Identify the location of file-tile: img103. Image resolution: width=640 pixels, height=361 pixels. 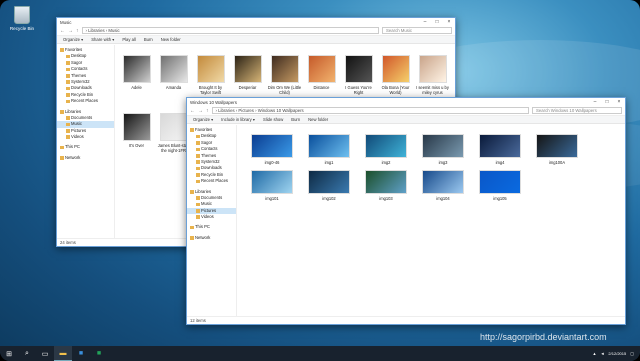
(386, 185).